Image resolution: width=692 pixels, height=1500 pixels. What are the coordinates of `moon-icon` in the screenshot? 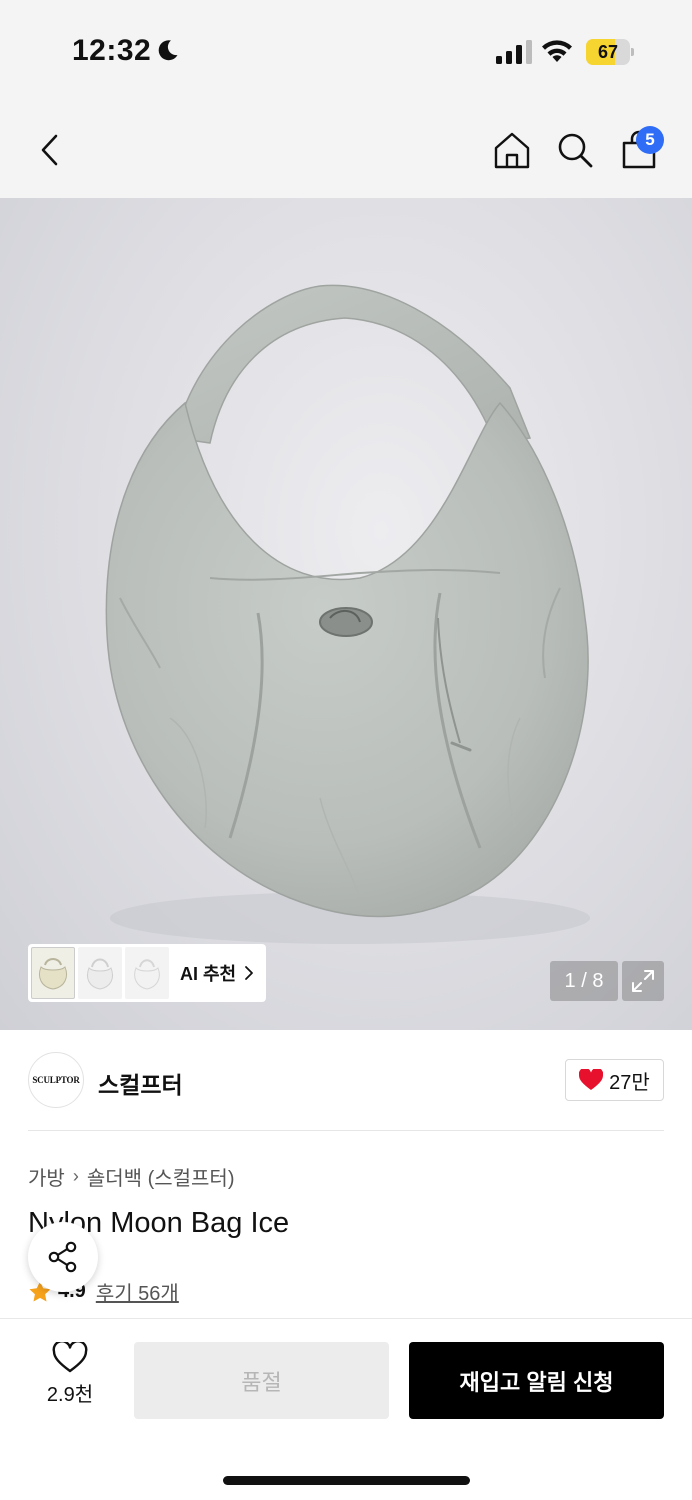 It's located at (168, 50).